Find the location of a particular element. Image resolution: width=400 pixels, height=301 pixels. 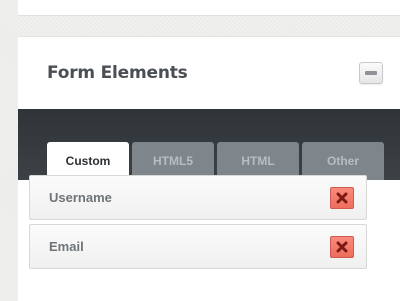

field-label: Email is located at coordinates (66, 246).